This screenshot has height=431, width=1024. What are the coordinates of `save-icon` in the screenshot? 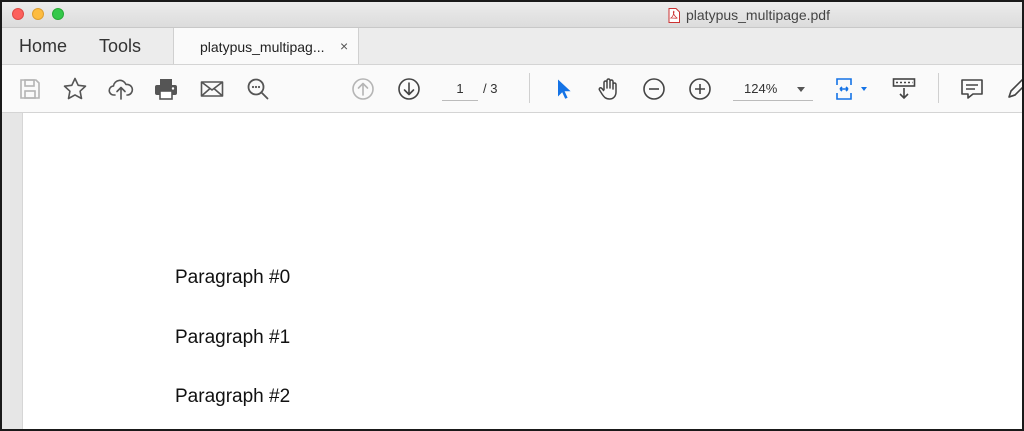 It's located at (30, 89).